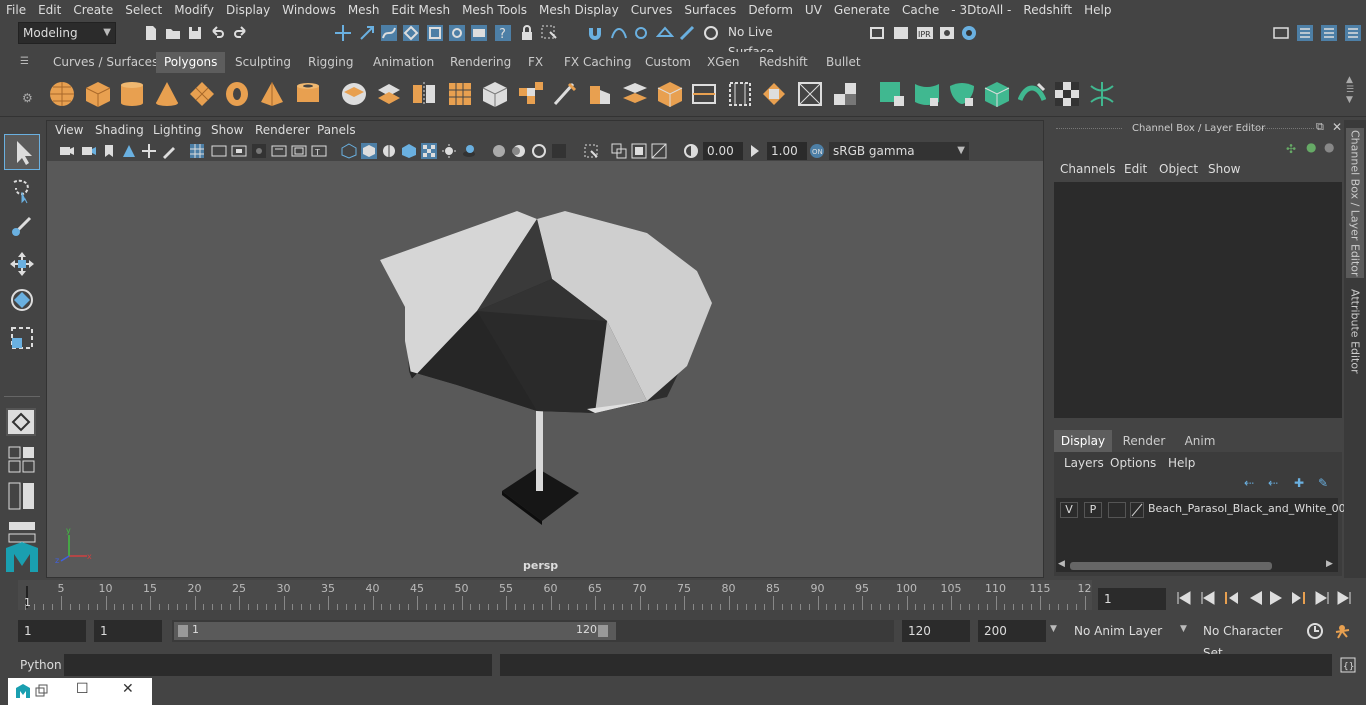 The image size is (1366, 705). I want to click on lock-icon, so click(527, 33).